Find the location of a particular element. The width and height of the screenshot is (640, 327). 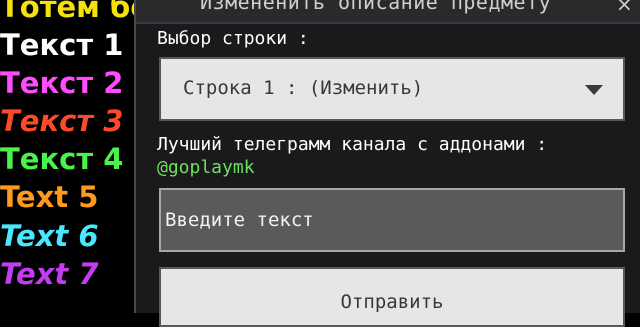

lore-line-6: Text 6 is located at coordinates (49, 236).